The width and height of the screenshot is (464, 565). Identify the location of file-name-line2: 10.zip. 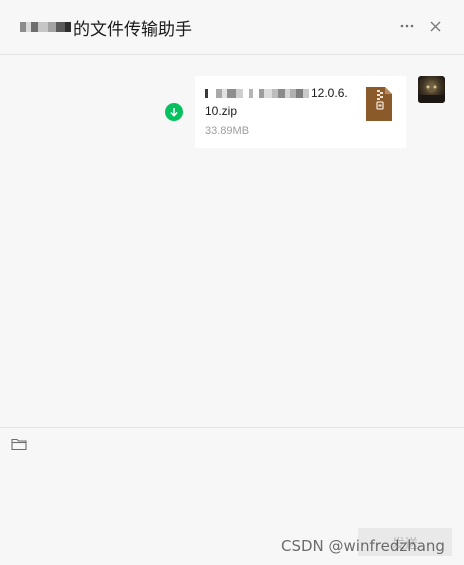
(221, 111).